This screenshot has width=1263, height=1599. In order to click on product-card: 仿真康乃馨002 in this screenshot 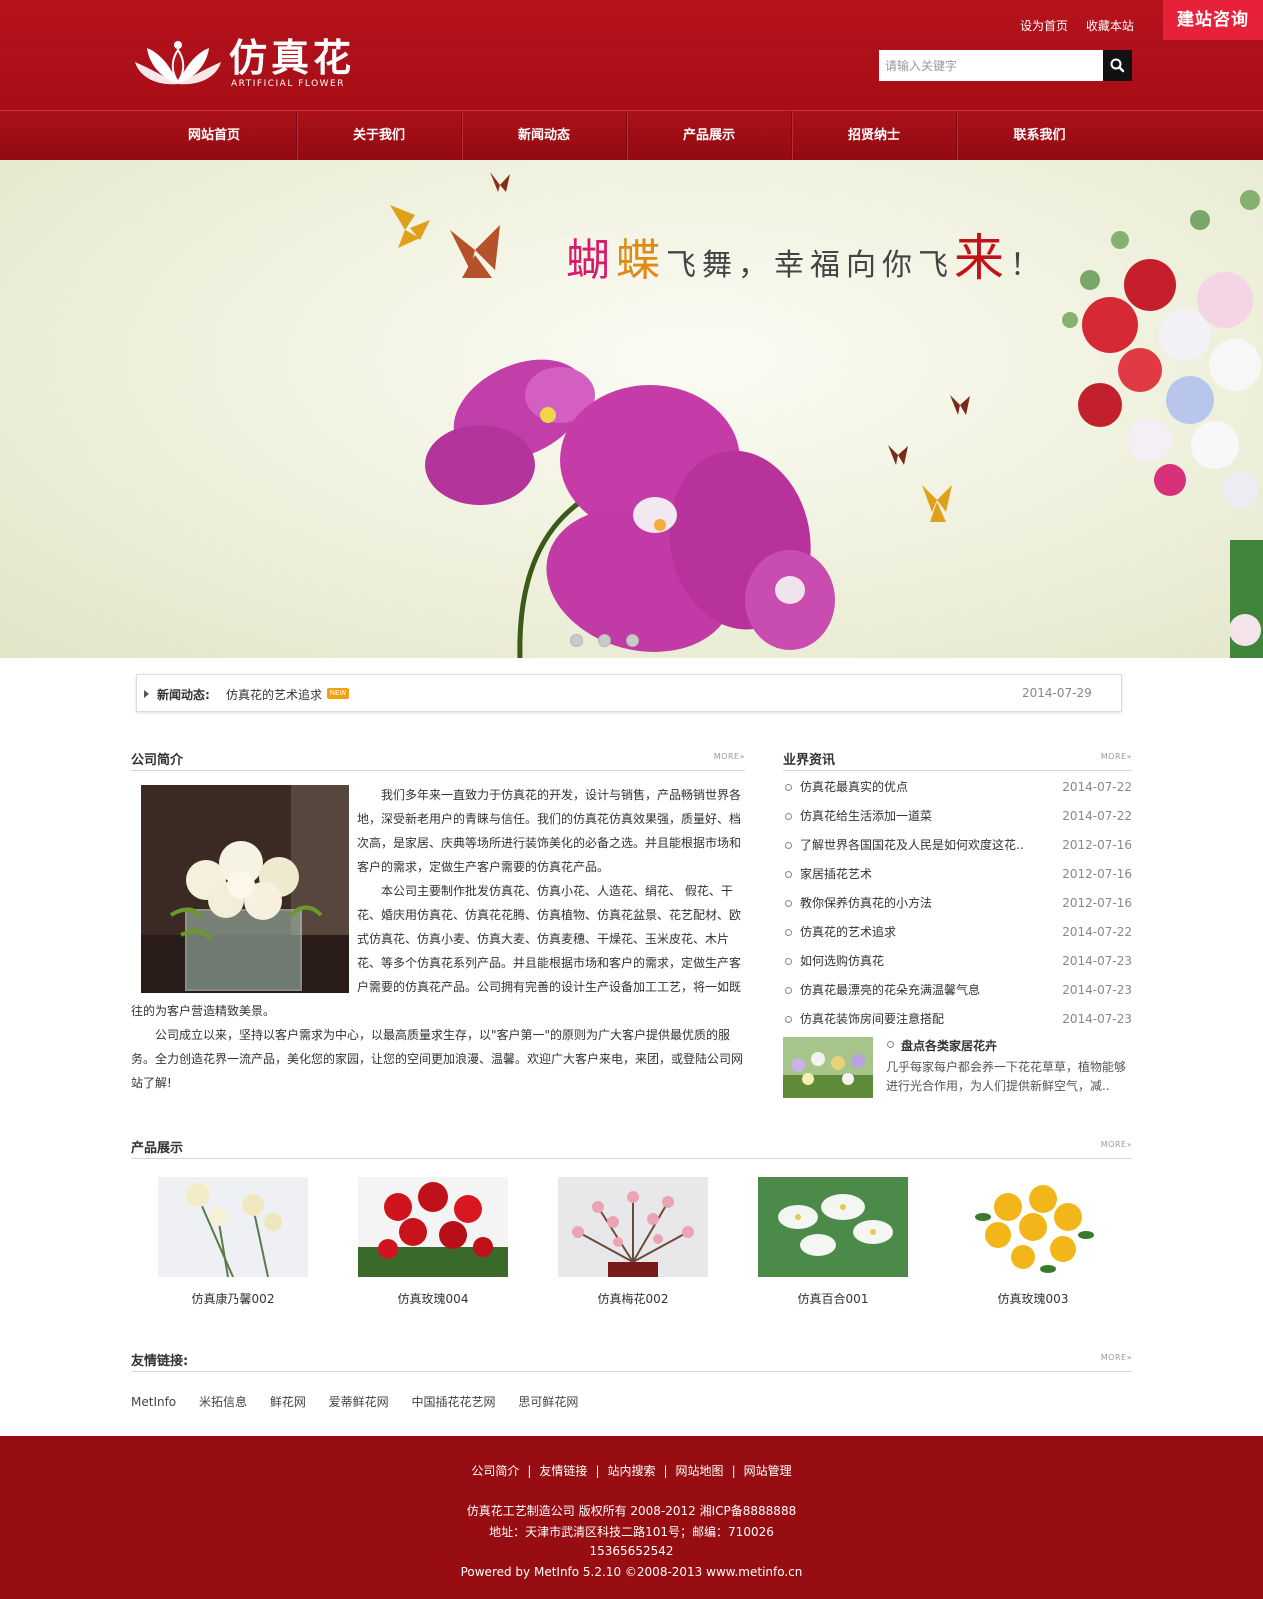, I will do `click(233, 1242)`.